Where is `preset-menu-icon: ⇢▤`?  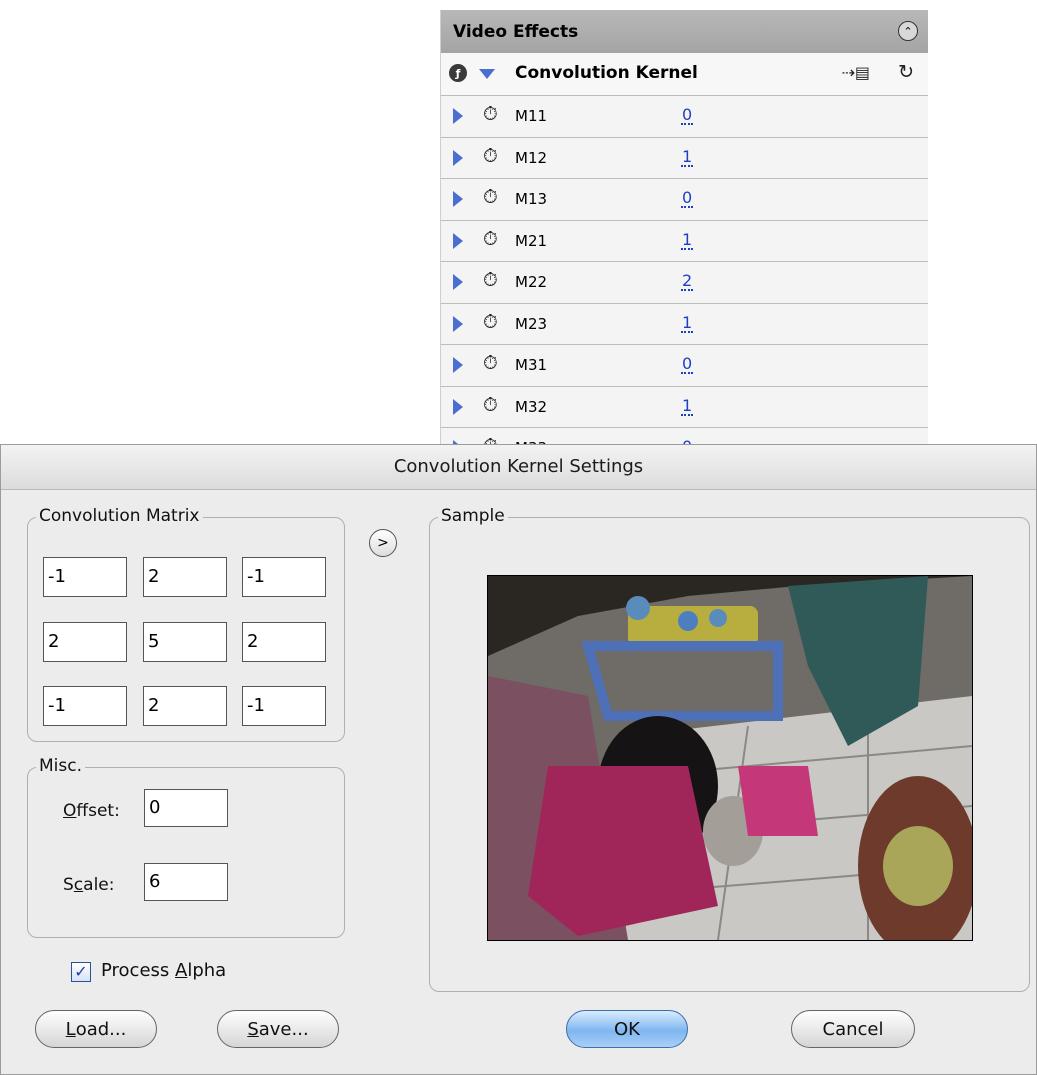 preset-menu-icon: ⇢▤ is located at coordinates (855, 72).